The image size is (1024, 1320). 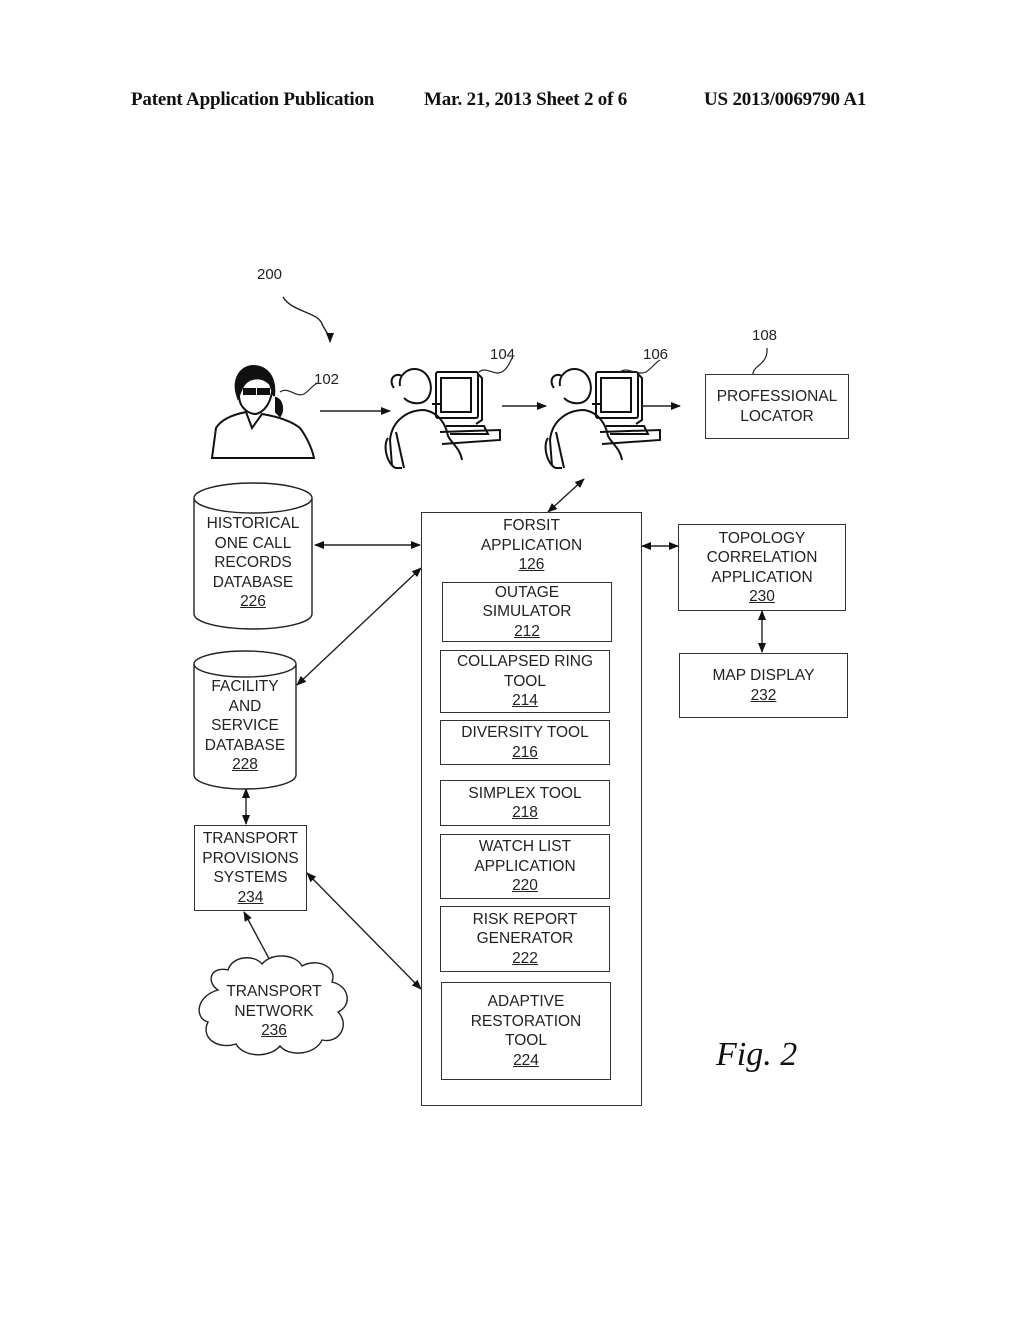 What do you see at coordinates (526, 1021) in the screenshot?
I see `module-label: RESTORATION` at bounding box center [526, 1021].